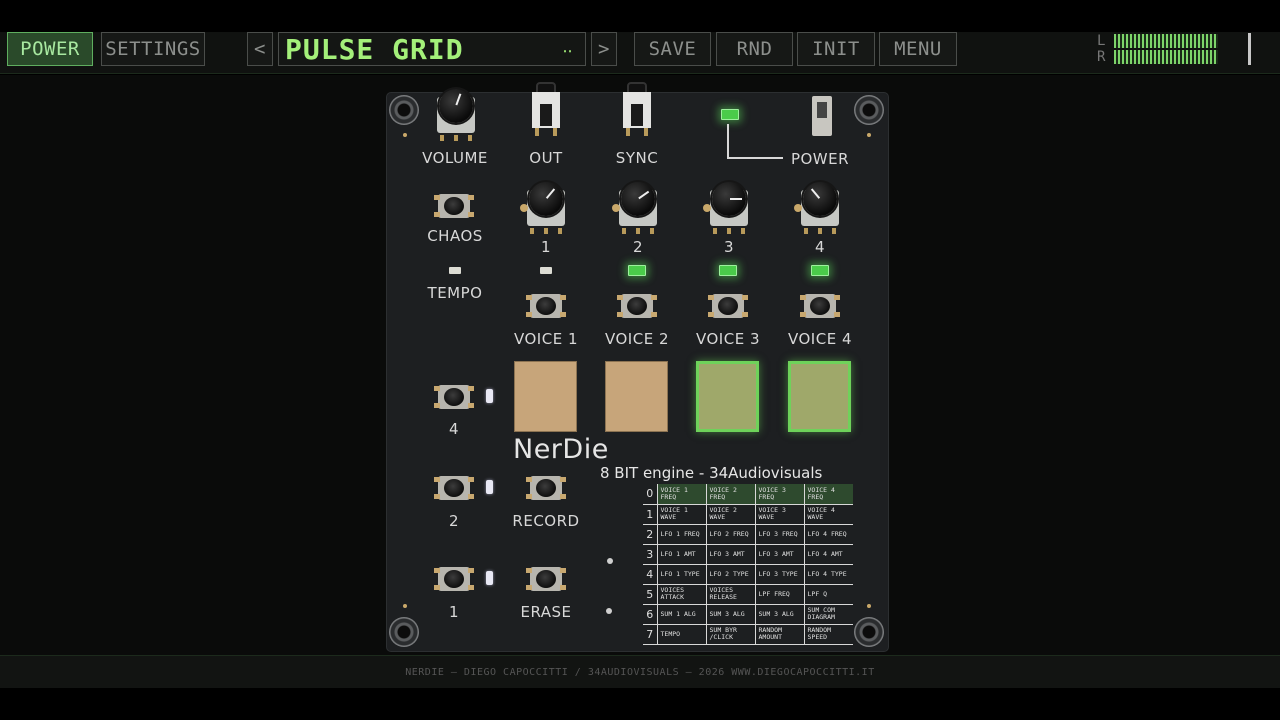 The height and width of the screenshot is (720, 1280). Describe the element at coordinates (730, 114) in the screenshot. I see `power-led` at that location.